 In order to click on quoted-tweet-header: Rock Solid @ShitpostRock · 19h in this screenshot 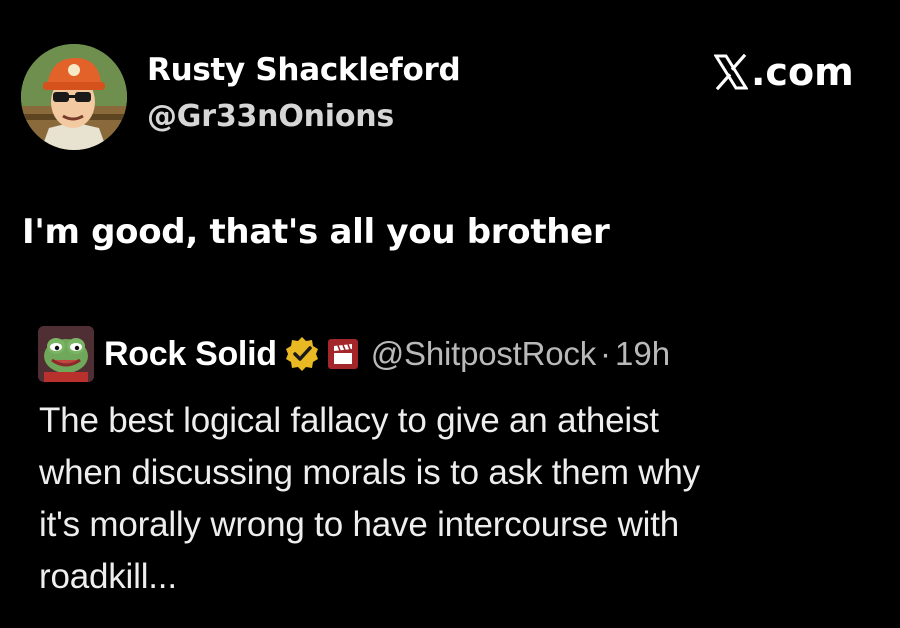, I will do `click(354, 354)`.